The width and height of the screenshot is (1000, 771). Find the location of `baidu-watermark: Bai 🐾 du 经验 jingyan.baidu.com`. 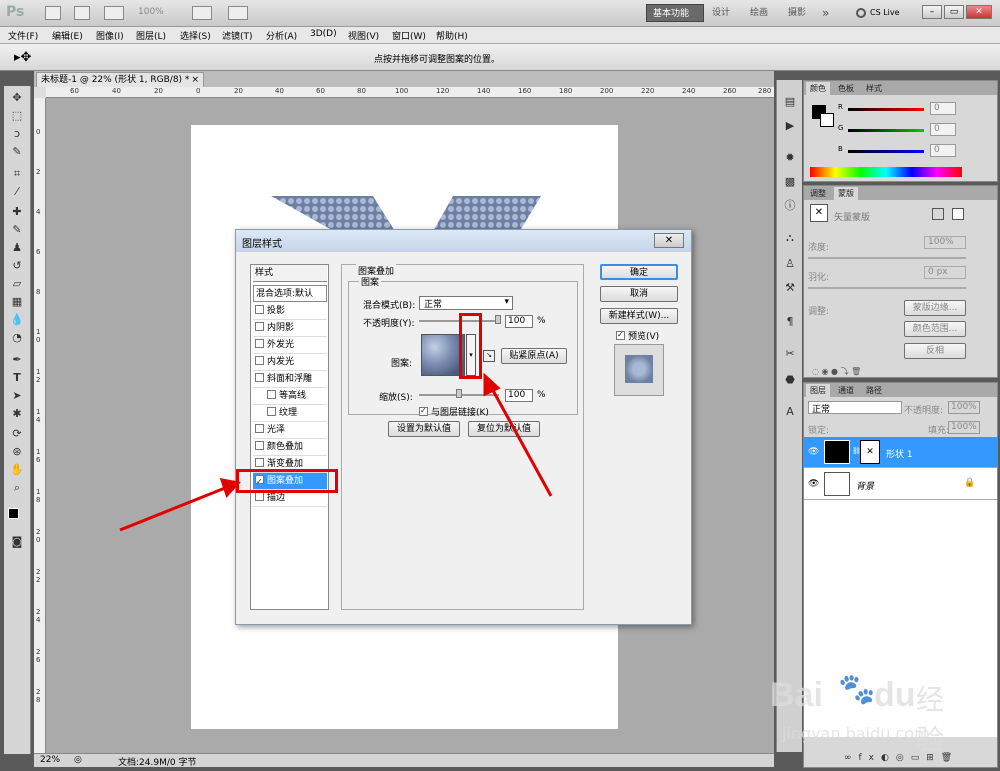

baidu-watermark: Bai 🐾 du 经验 jingyan.baidu.com is located at coordinates (870, 712).